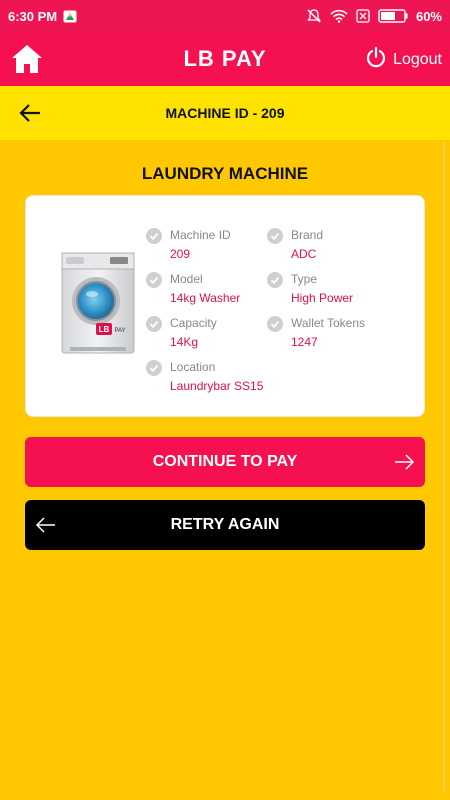  Describe the element at coordinates (119, 331) in the screenshot. I see `svg-text: PAY` at that location.